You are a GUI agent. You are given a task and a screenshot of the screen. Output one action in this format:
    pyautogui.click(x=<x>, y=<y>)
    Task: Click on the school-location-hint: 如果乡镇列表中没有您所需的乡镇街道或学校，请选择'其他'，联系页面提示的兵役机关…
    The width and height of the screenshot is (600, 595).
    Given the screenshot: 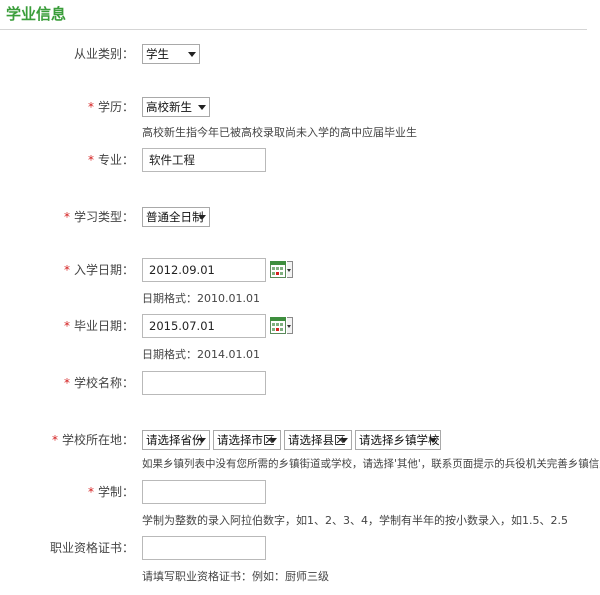 What is the action you would take?
    pyautogui.click(x=371, y=464)
    